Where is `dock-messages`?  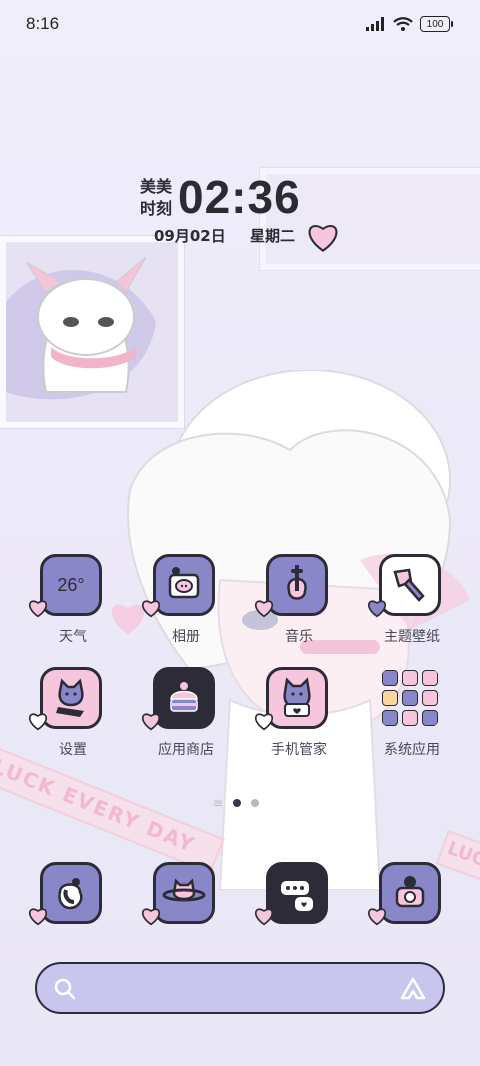
dock-messages is located at coordinates (299, 897).